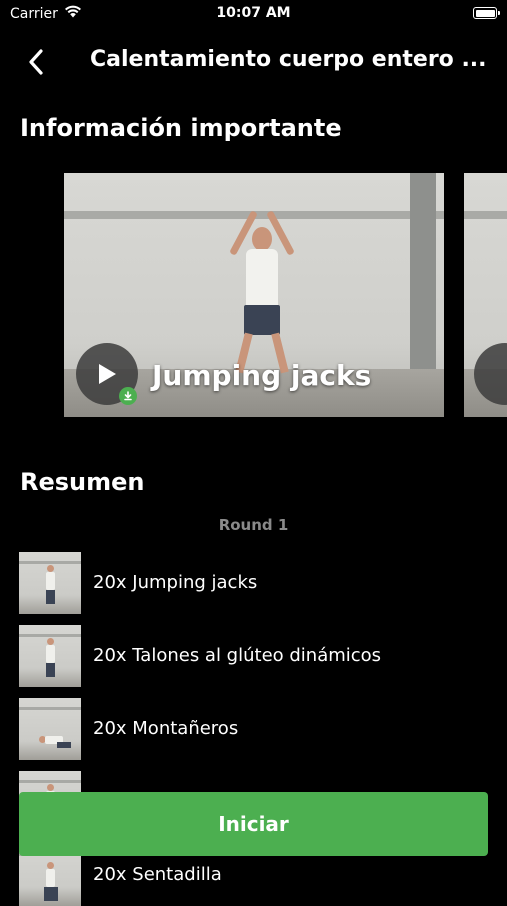  Describe the element at coordinates (128, 396) in the screenshot. I see `download-icon` at that location.